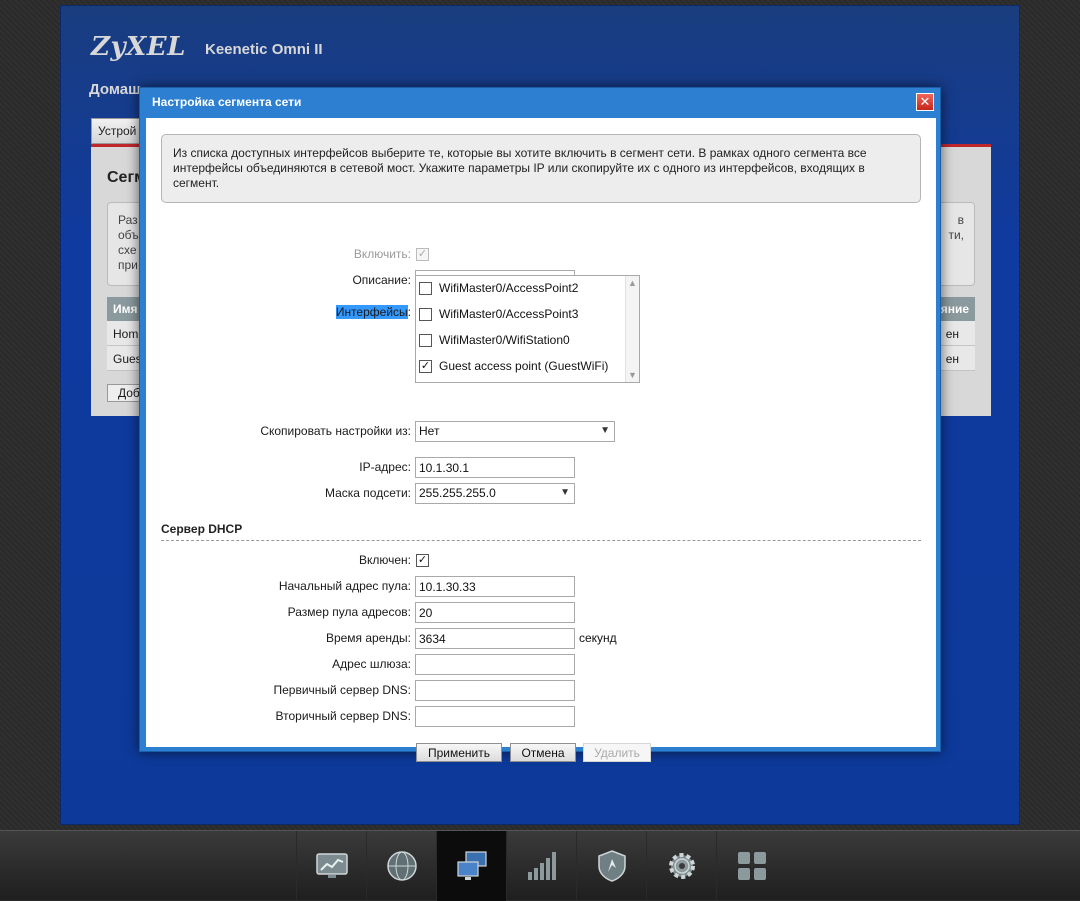 The height and width of the screenshot is (901, 1080). I want to click on list-item: WifiMaster0/AccessPoint3, so click(519, 315).